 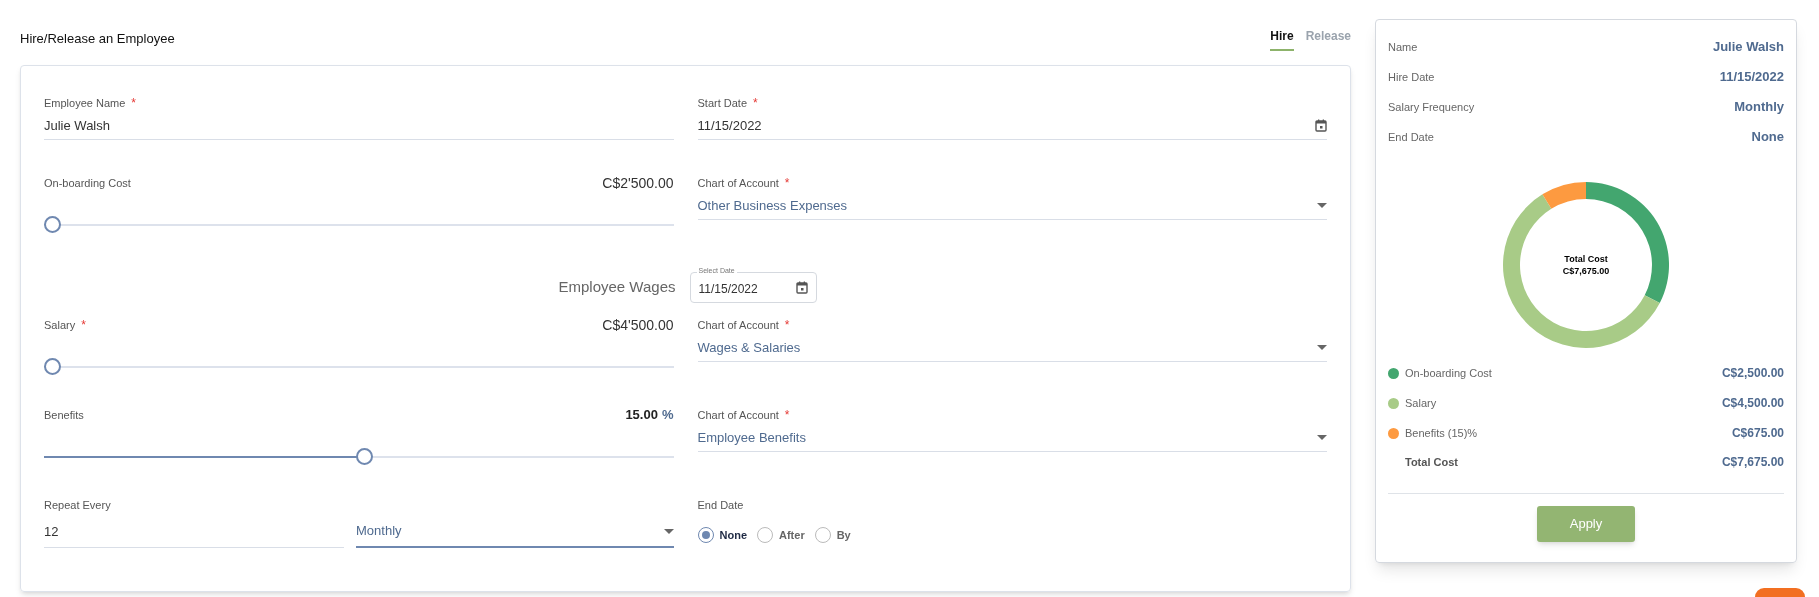 What do you see at coordinates (1780, 592) in the screenshot?
I see `floating-action-button` at bounding box center [1780, 592].